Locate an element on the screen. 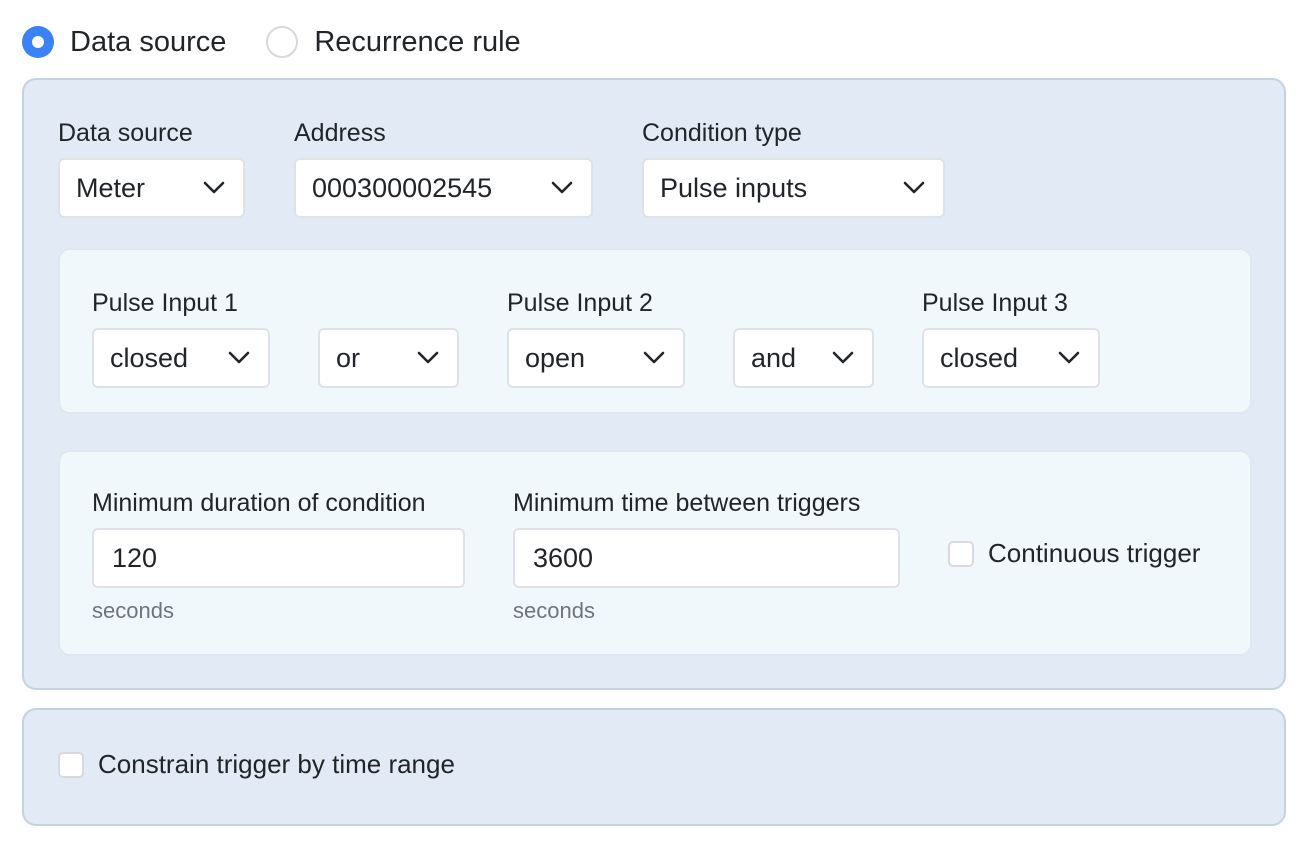 Image resolution: width=1310 pixels, height=850 pixels. radio-label-data-source: Data source is located at coordinates (148, 42).